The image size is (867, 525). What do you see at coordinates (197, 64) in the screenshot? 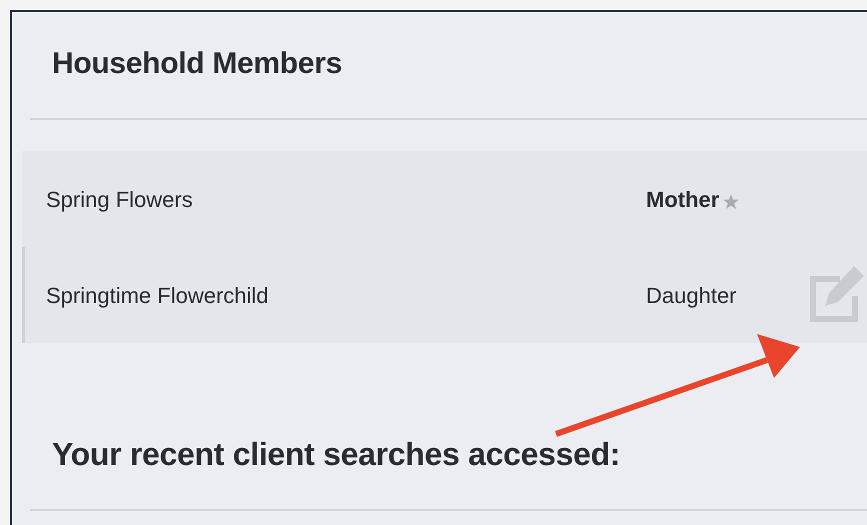
I see `section-title: Household Members` at bounding box center [197, 64].